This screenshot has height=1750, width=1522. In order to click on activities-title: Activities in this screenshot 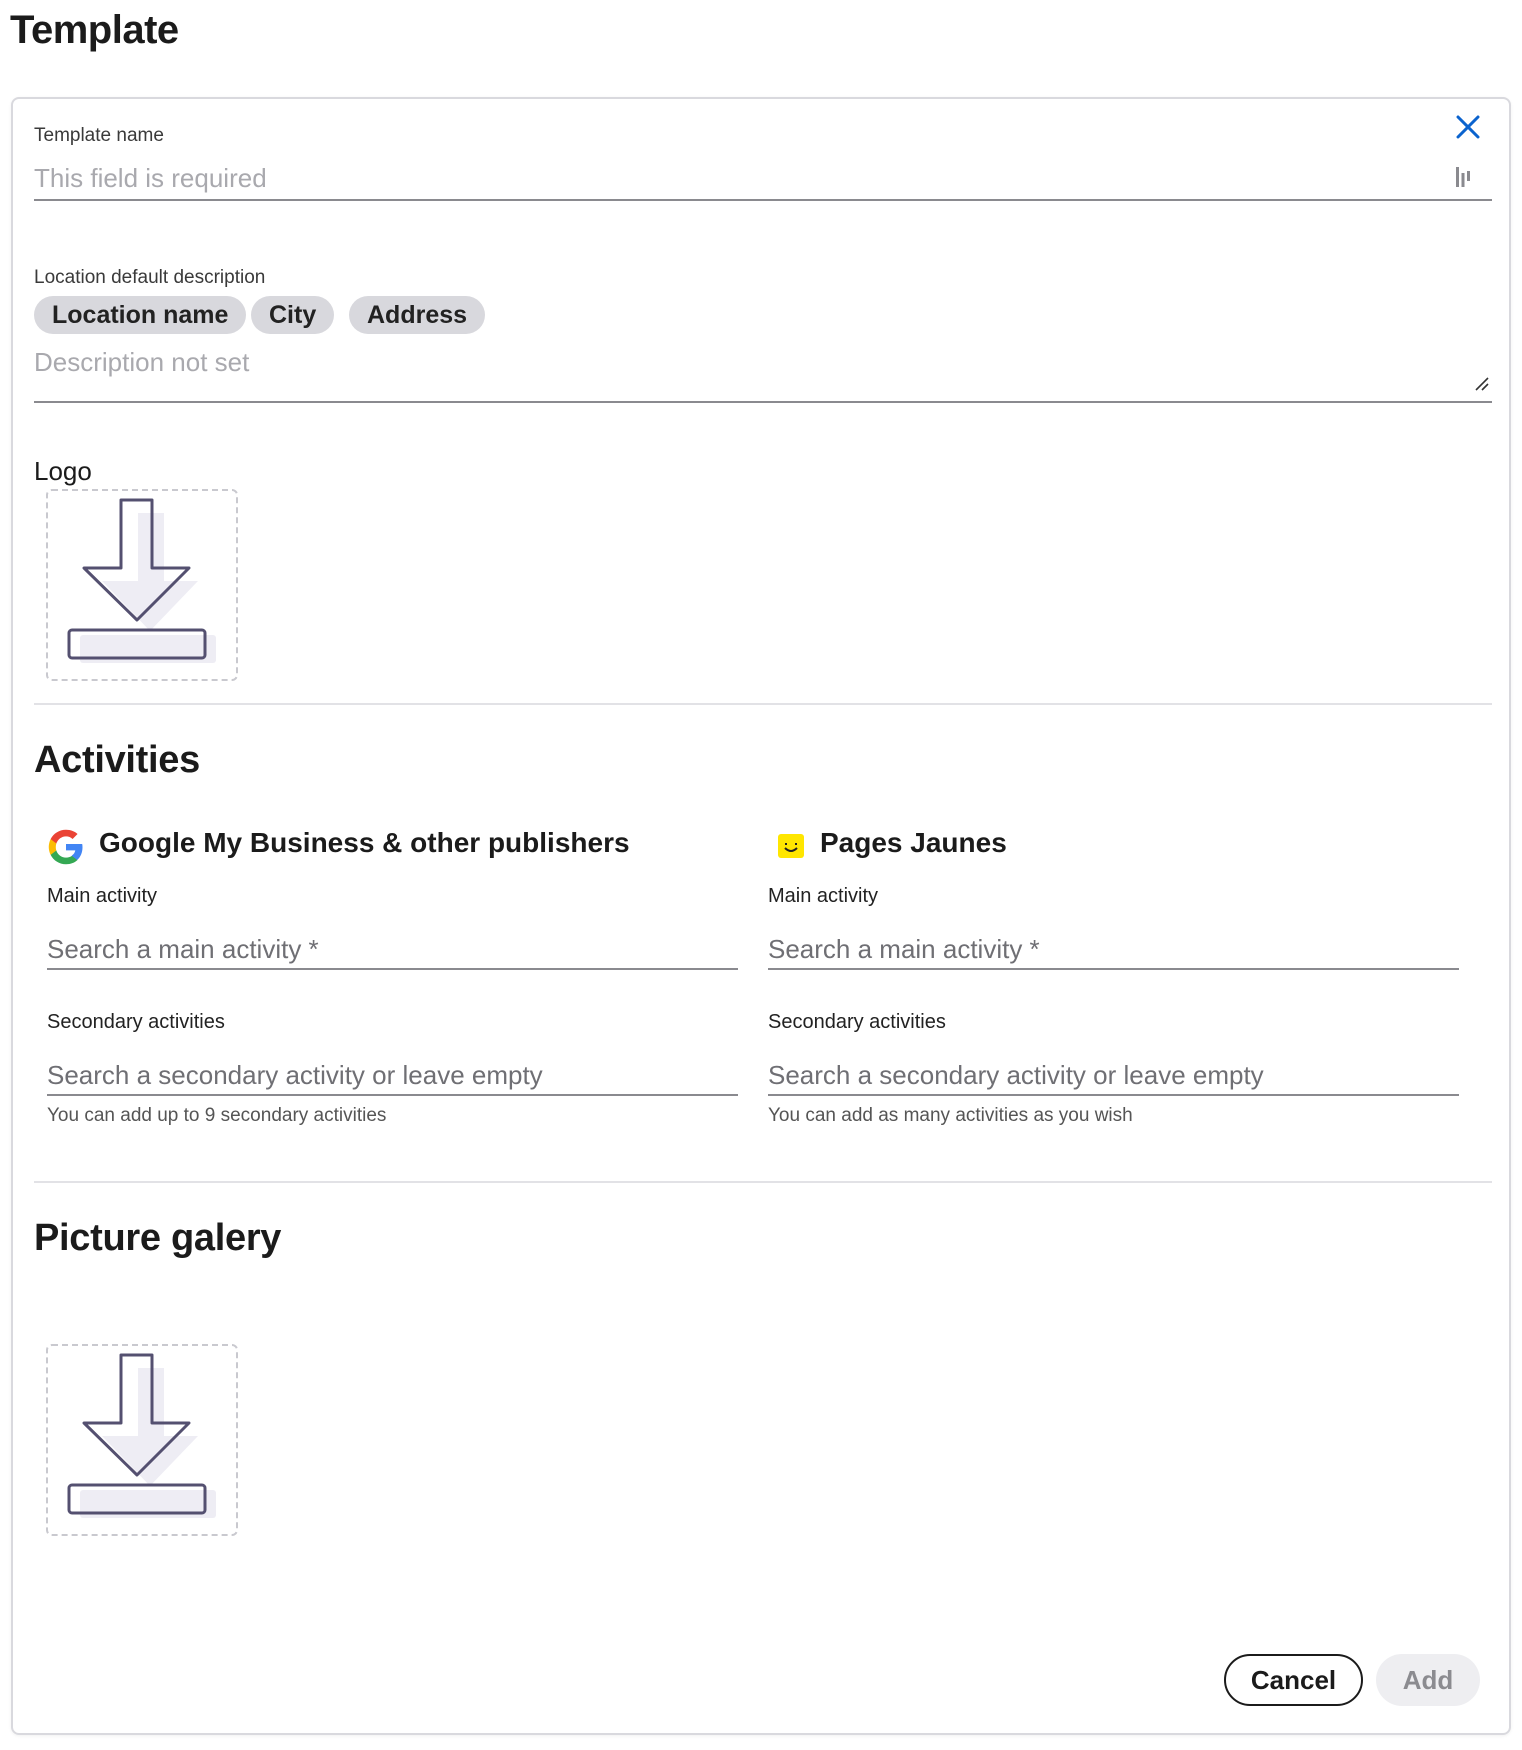, I will do `click(117, 760)`.